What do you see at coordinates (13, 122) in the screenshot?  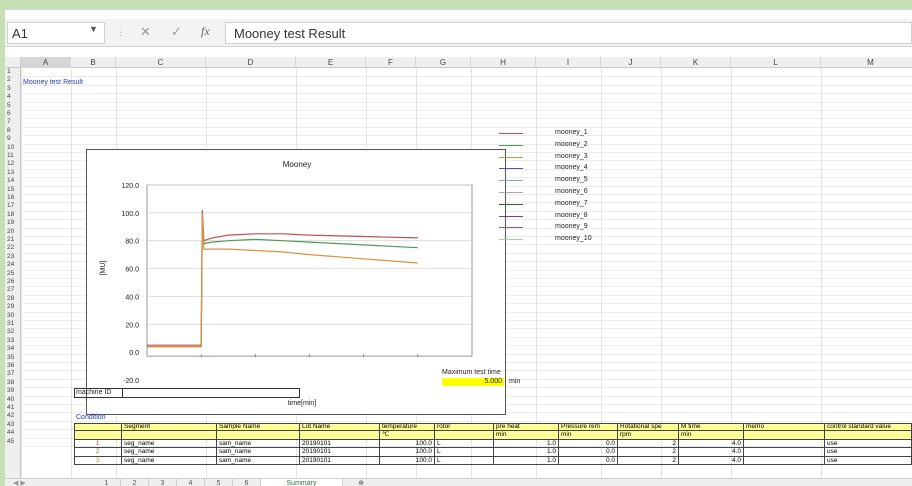 I see `row-header-7: 7` at bounding box center [13, 122].